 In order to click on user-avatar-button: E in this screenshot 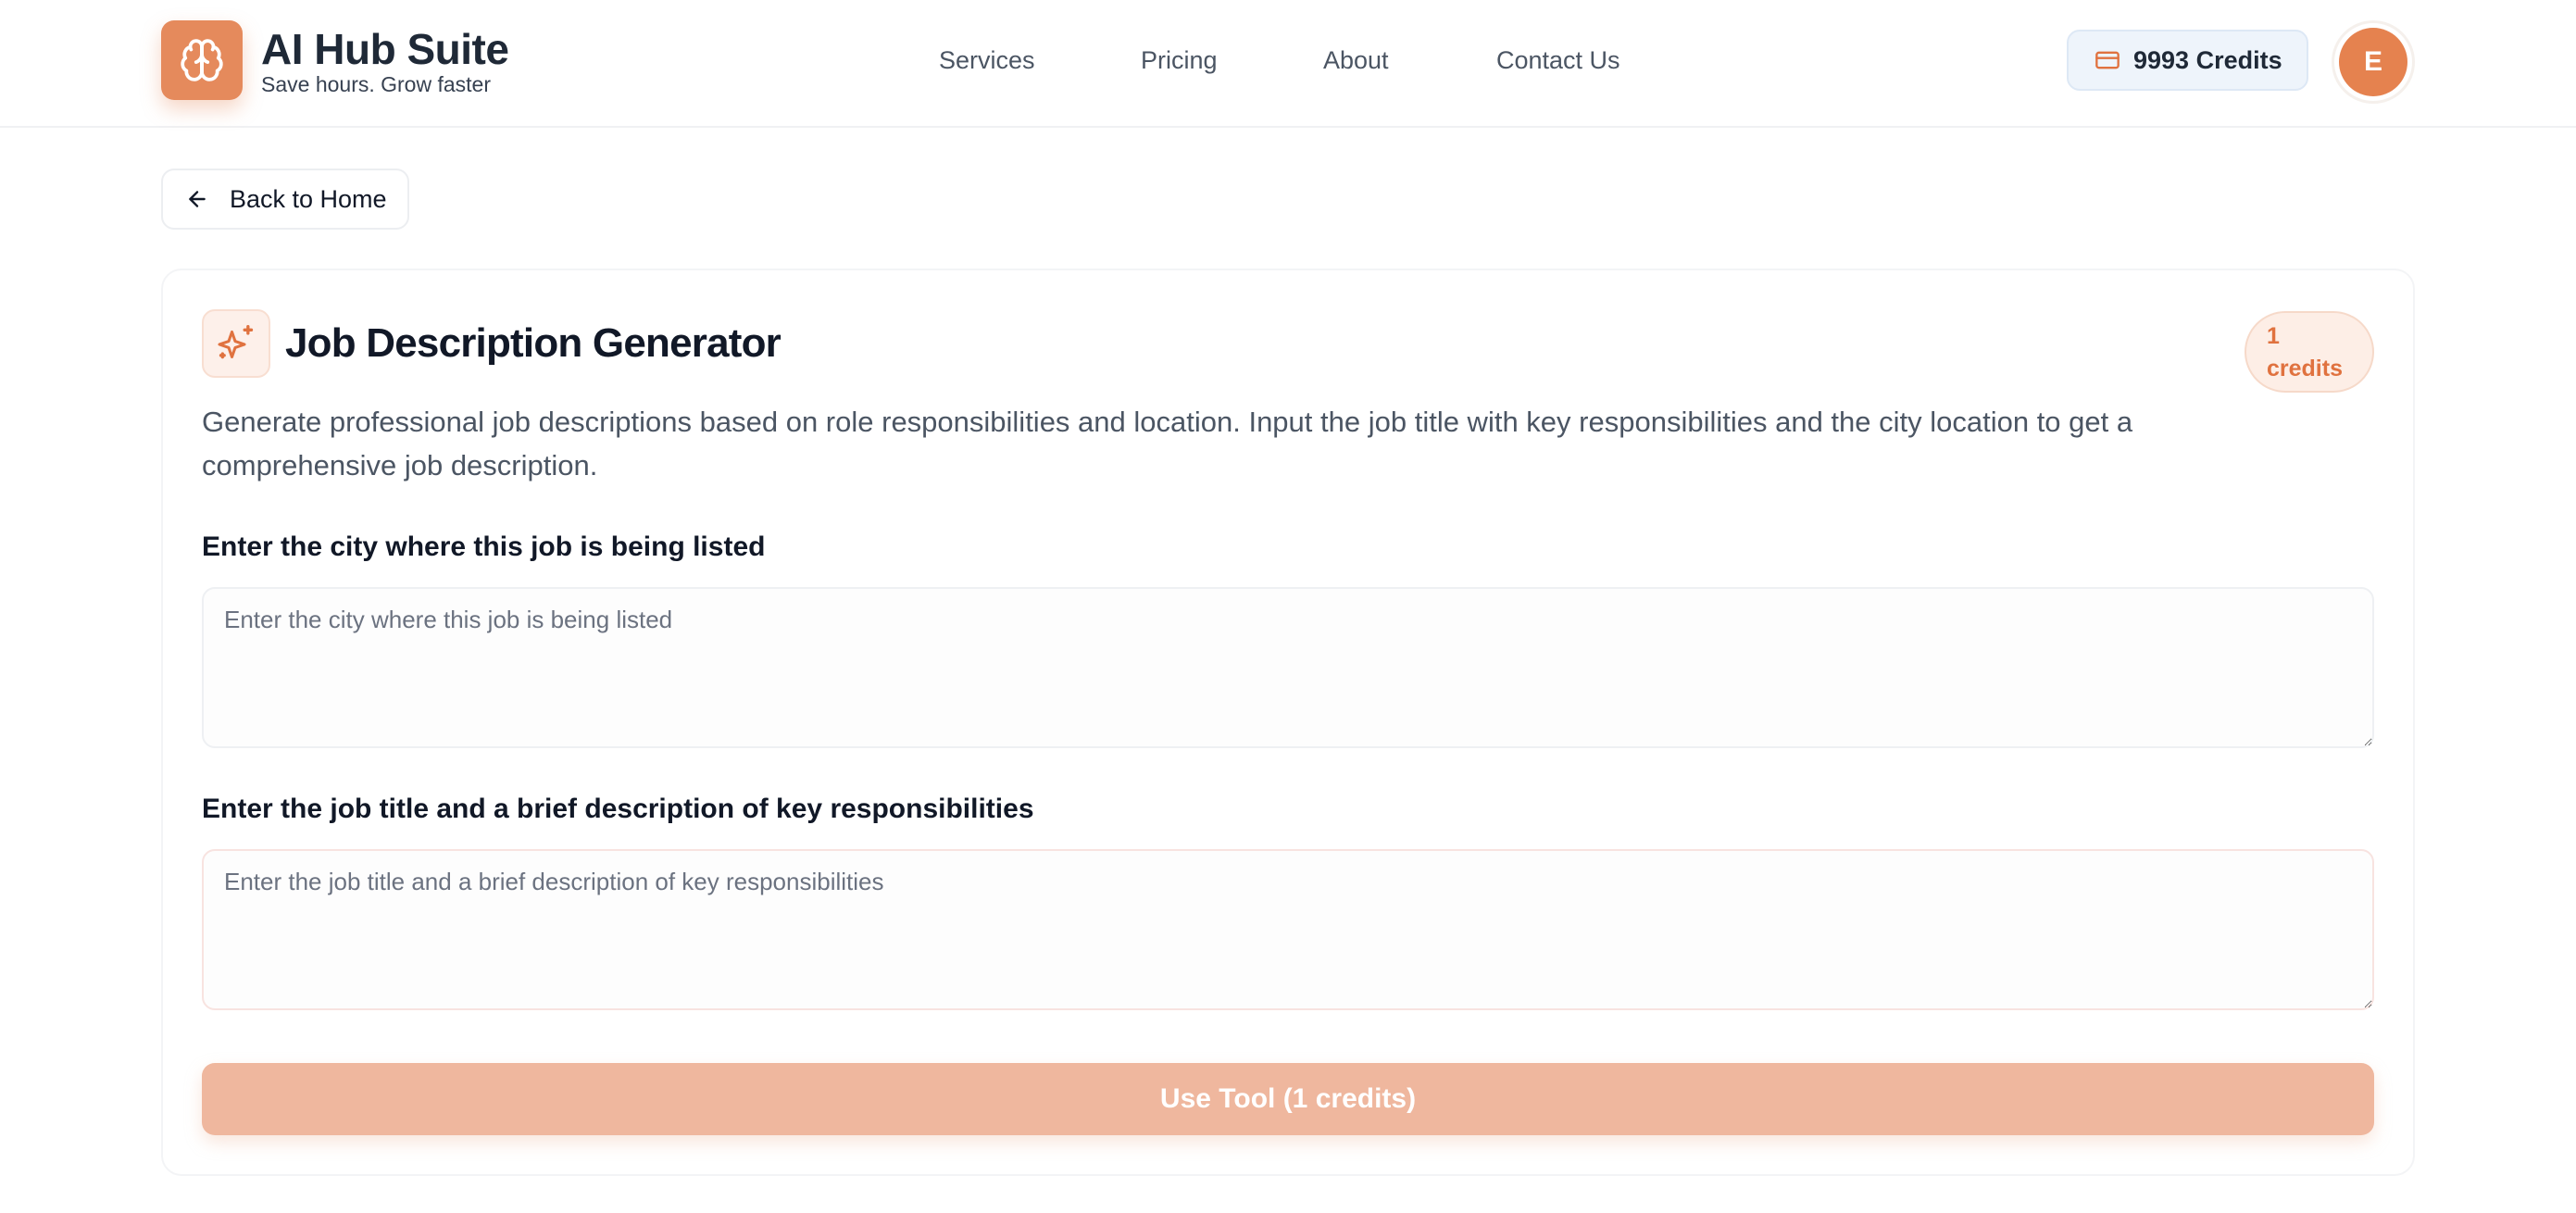, I will do `click(2374, 62)`.